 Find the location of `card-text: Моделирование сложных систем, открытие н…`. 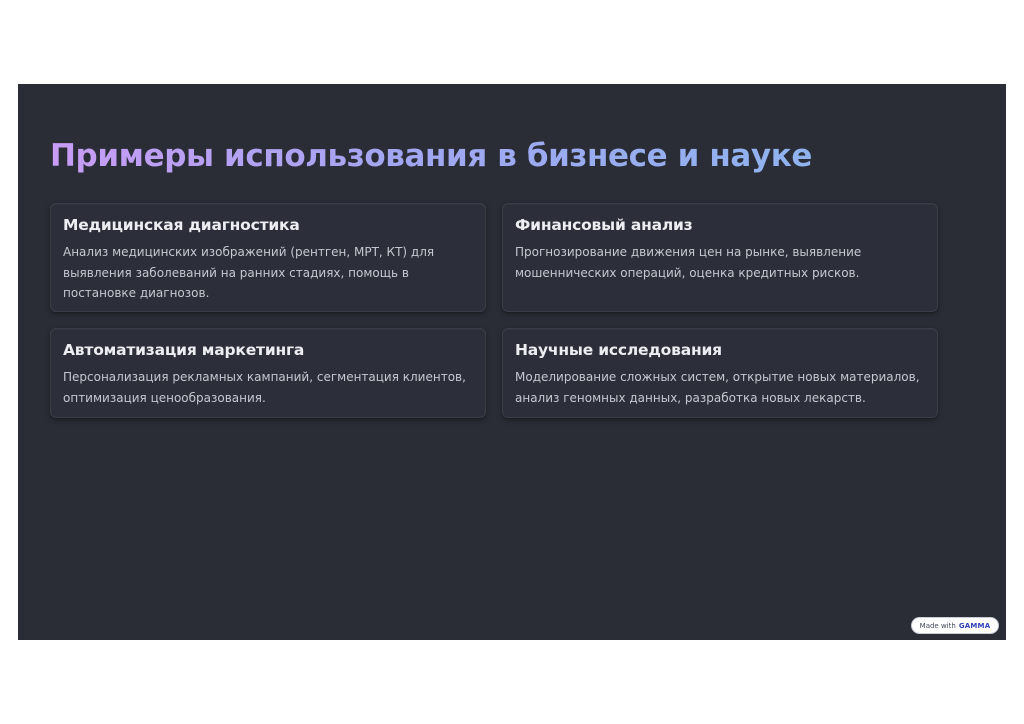

card-text: Моделирование сложных систем, открытие н… is located at coordinates (717, 387).